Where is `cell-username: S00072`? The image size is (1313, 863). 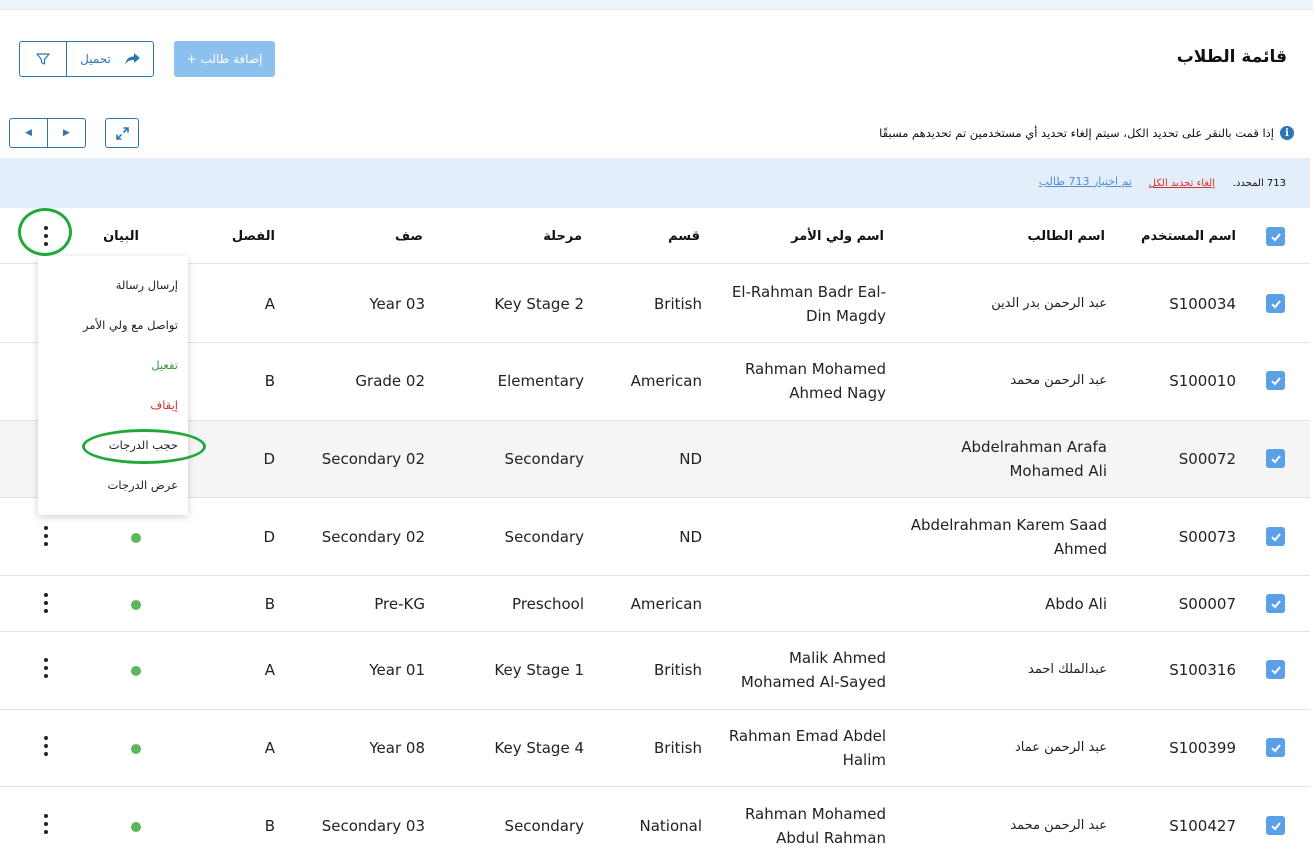
cell-username: S00072 is located at coordinates (1207, 459).